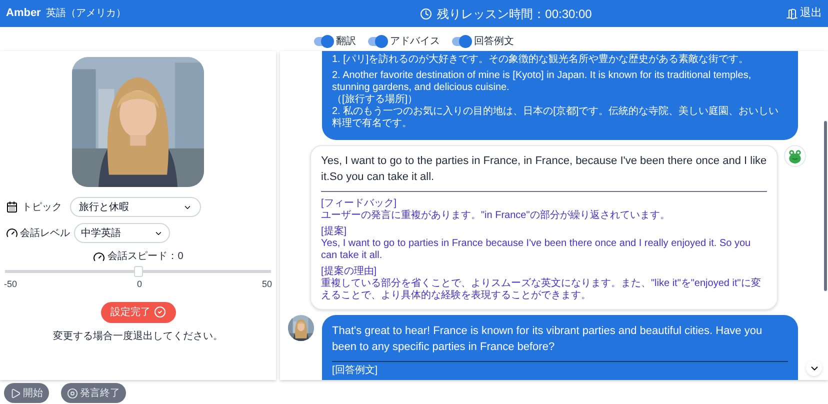 The image size is (828, 404). I want to click on level-label: 会話レベル, so click(45, 233).